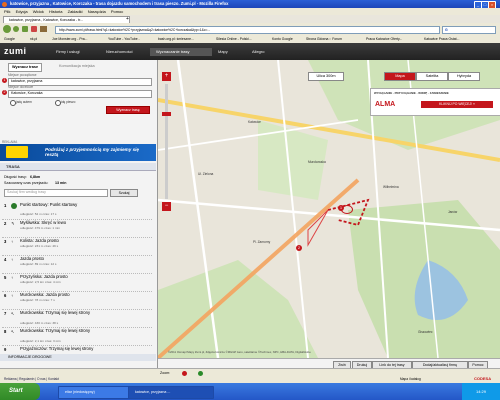 The image size is (500, 400). Describe the element at coordinates (184, 373) in the screenshot. I see `zoom-minus-icon` at that location.